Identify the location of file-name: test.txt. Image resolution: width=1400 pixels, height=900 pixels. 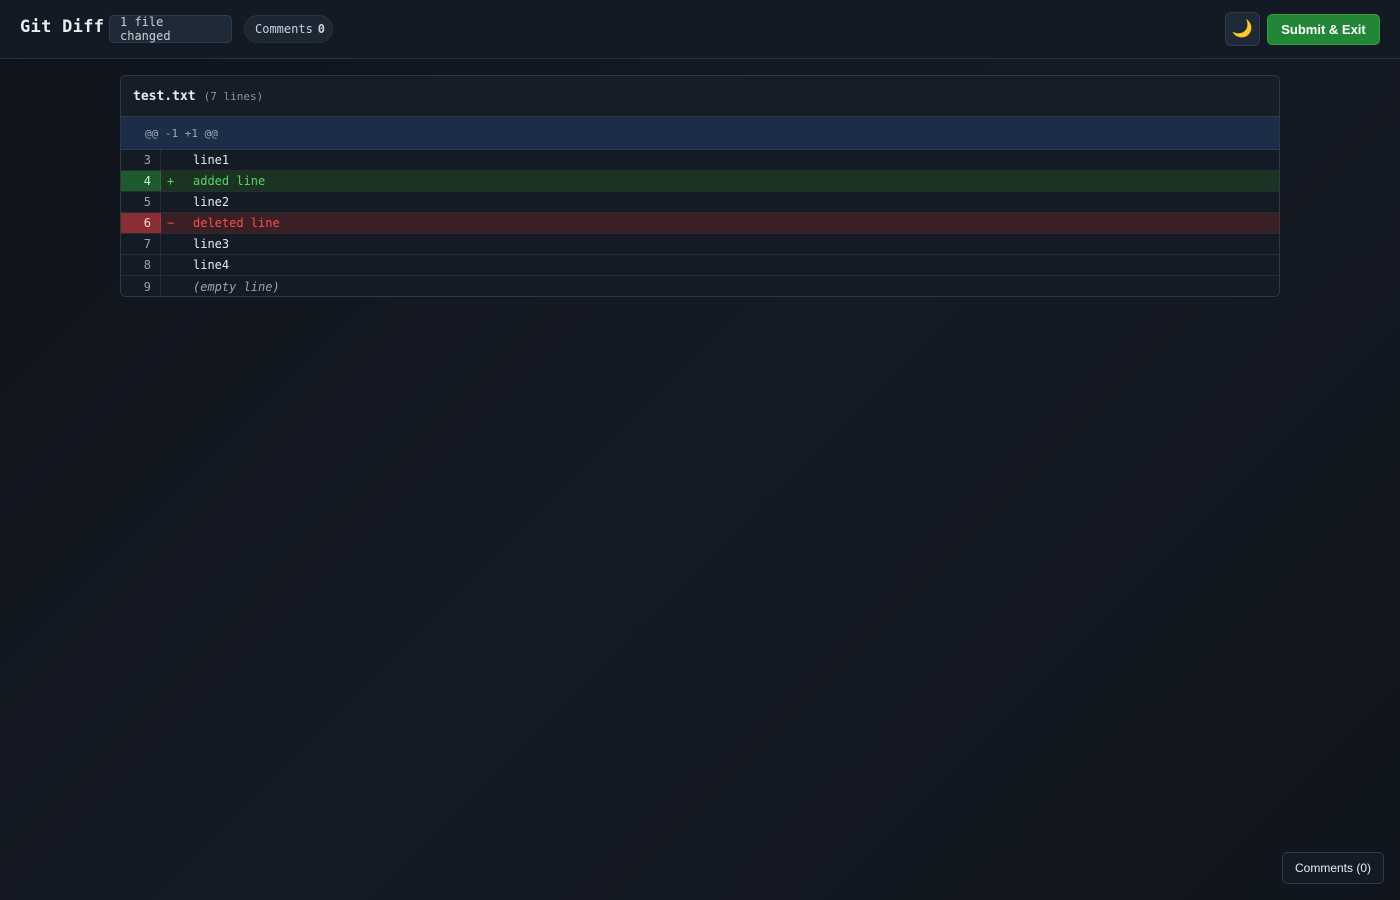
(164, 96).